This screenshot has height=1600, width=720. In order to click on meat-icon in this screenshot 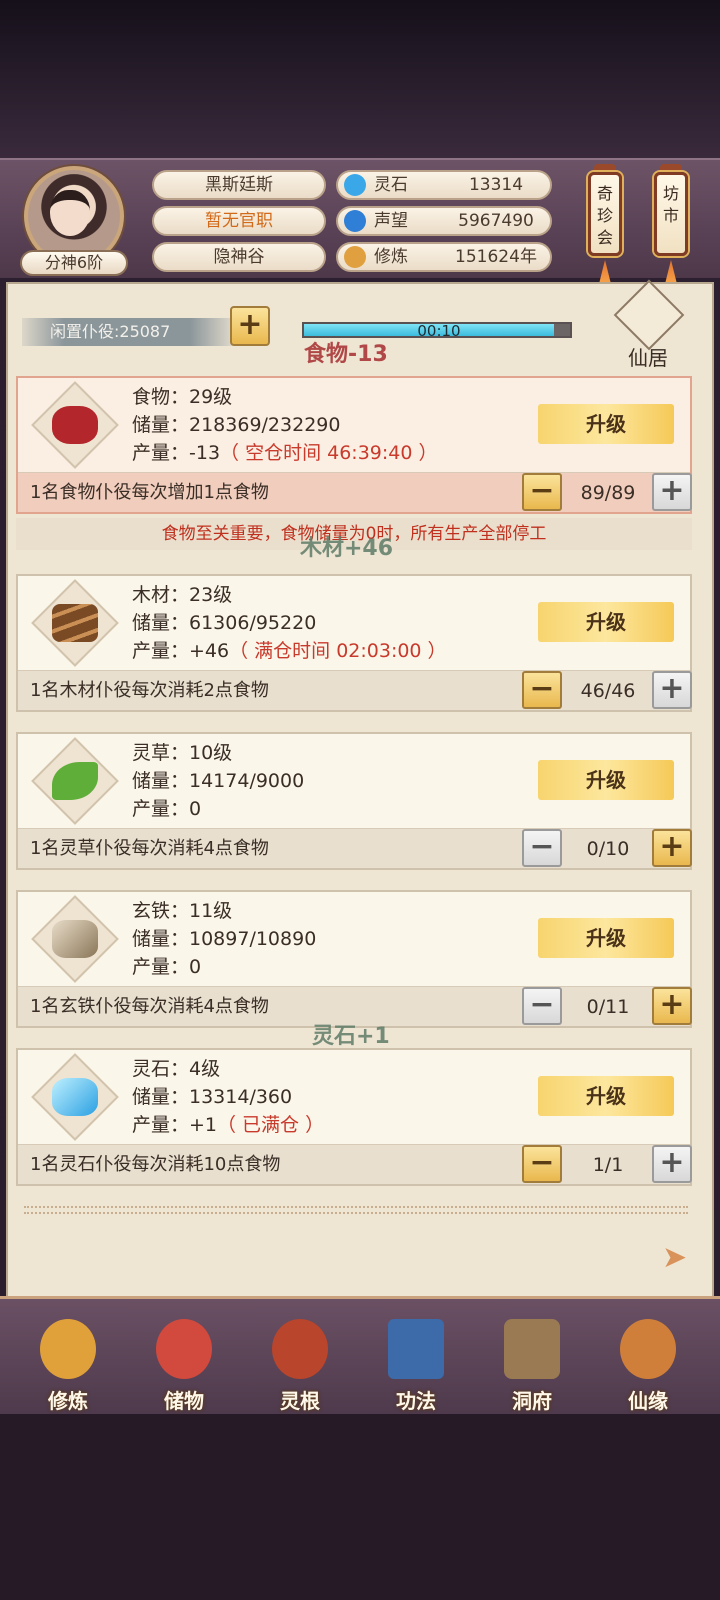, I will do `click(75, 425)`.